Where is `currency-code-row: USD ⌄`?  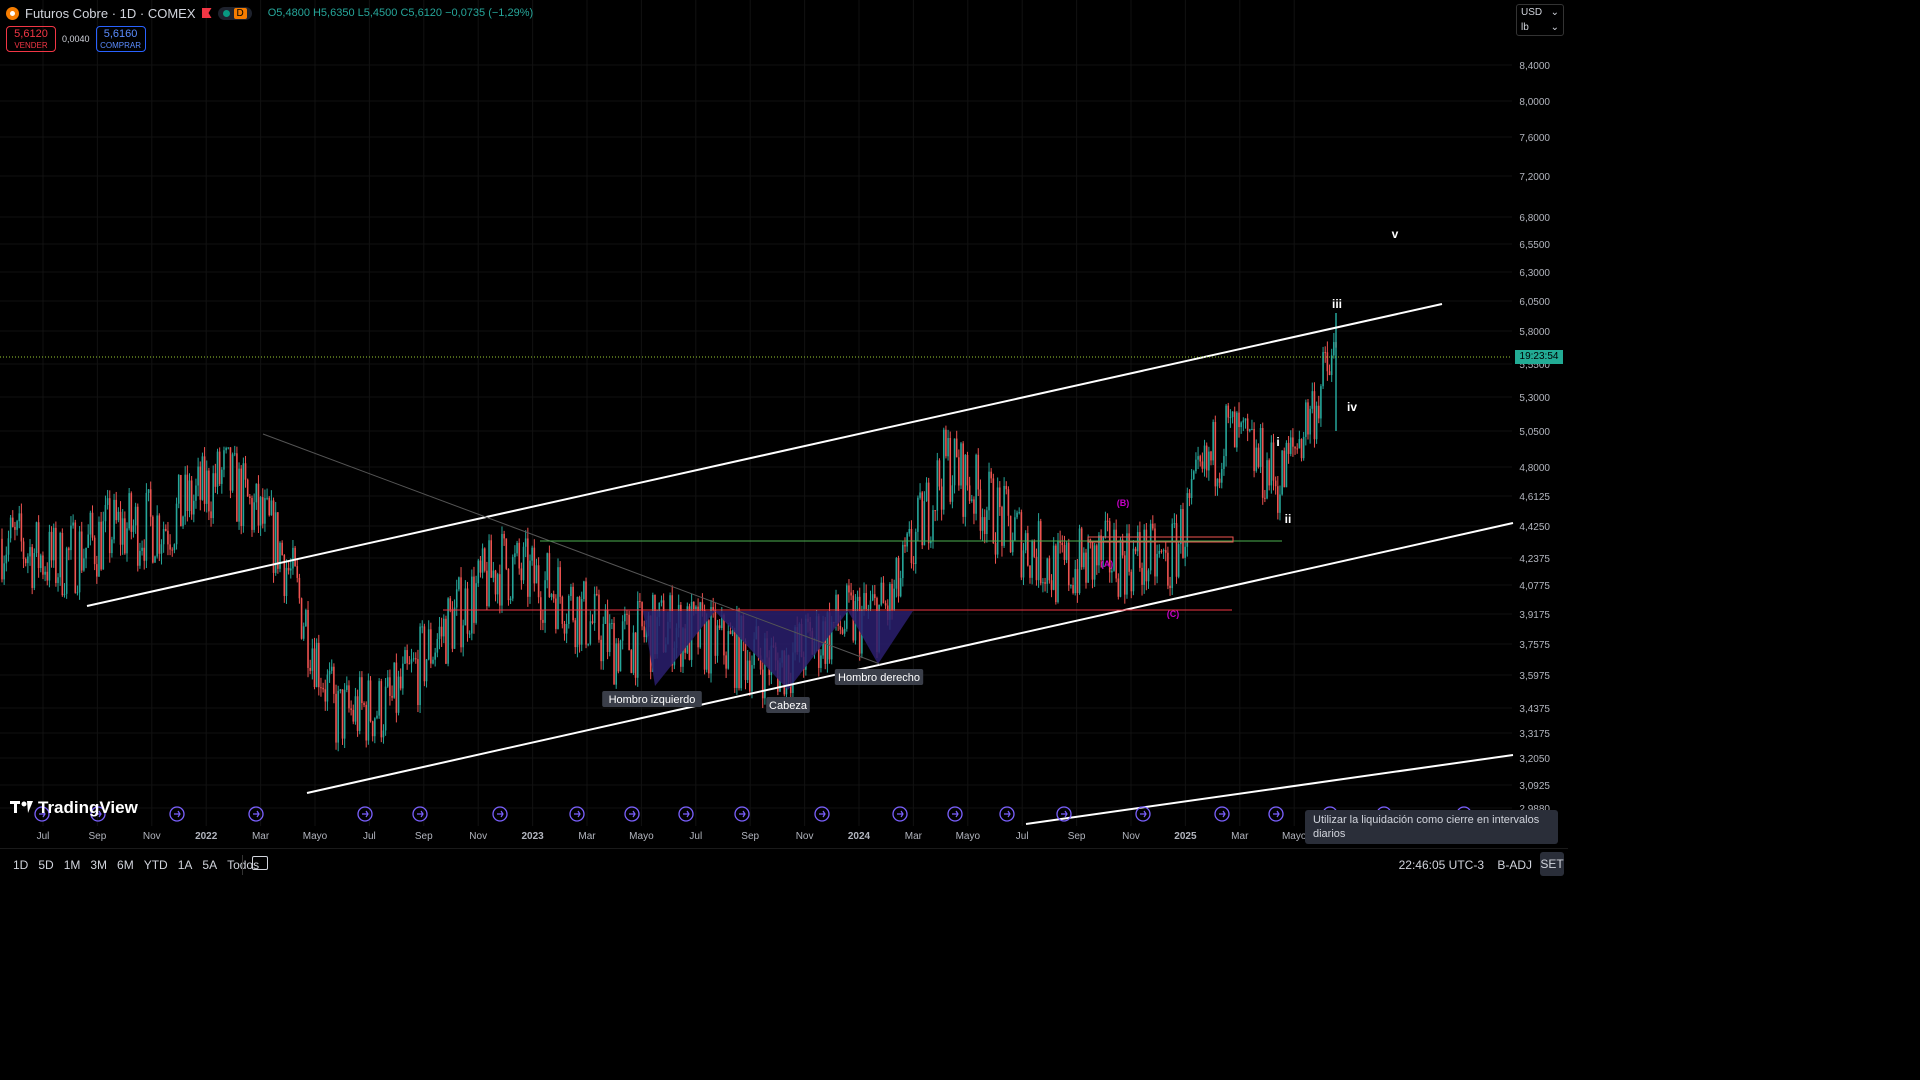
currency-code-row: USD ⌄ is located at coordinates (1540, 12).